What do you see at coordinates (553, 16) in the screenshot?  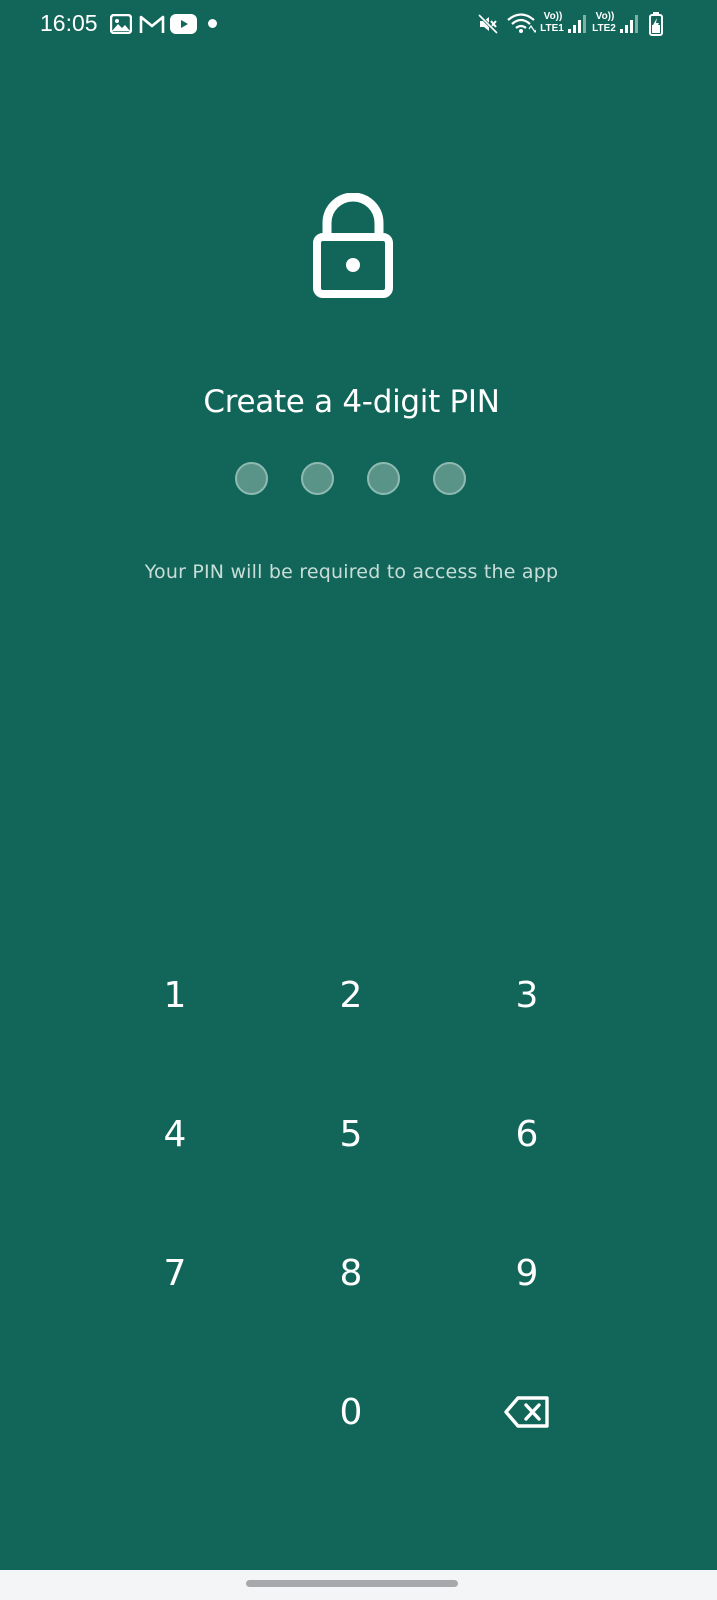 I see `volte-sim1-label: Vo))` at bounding box center [553, 16].